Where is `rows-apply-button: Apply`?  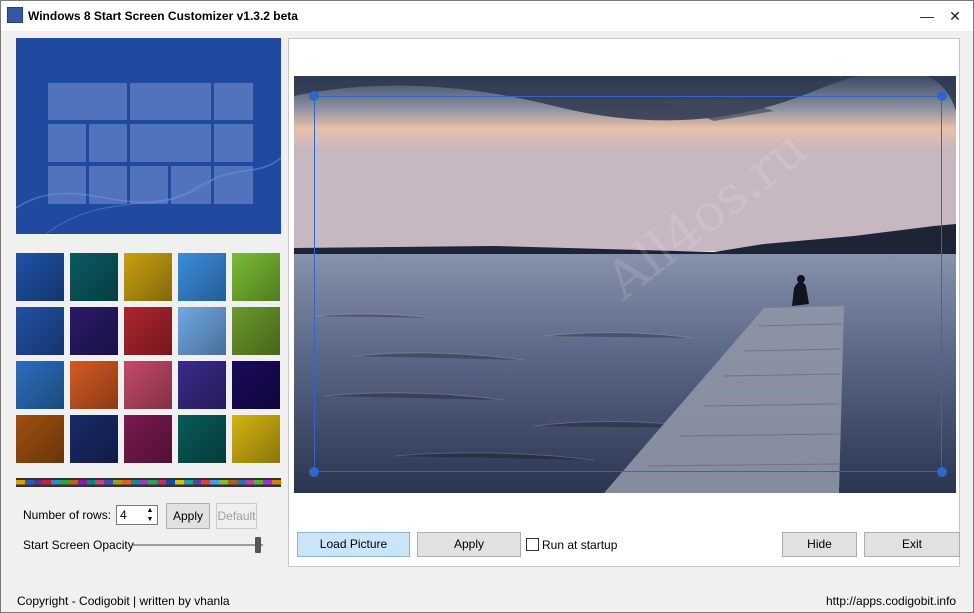
rows-apply-button: Apply is located at coordinates (188, 516).